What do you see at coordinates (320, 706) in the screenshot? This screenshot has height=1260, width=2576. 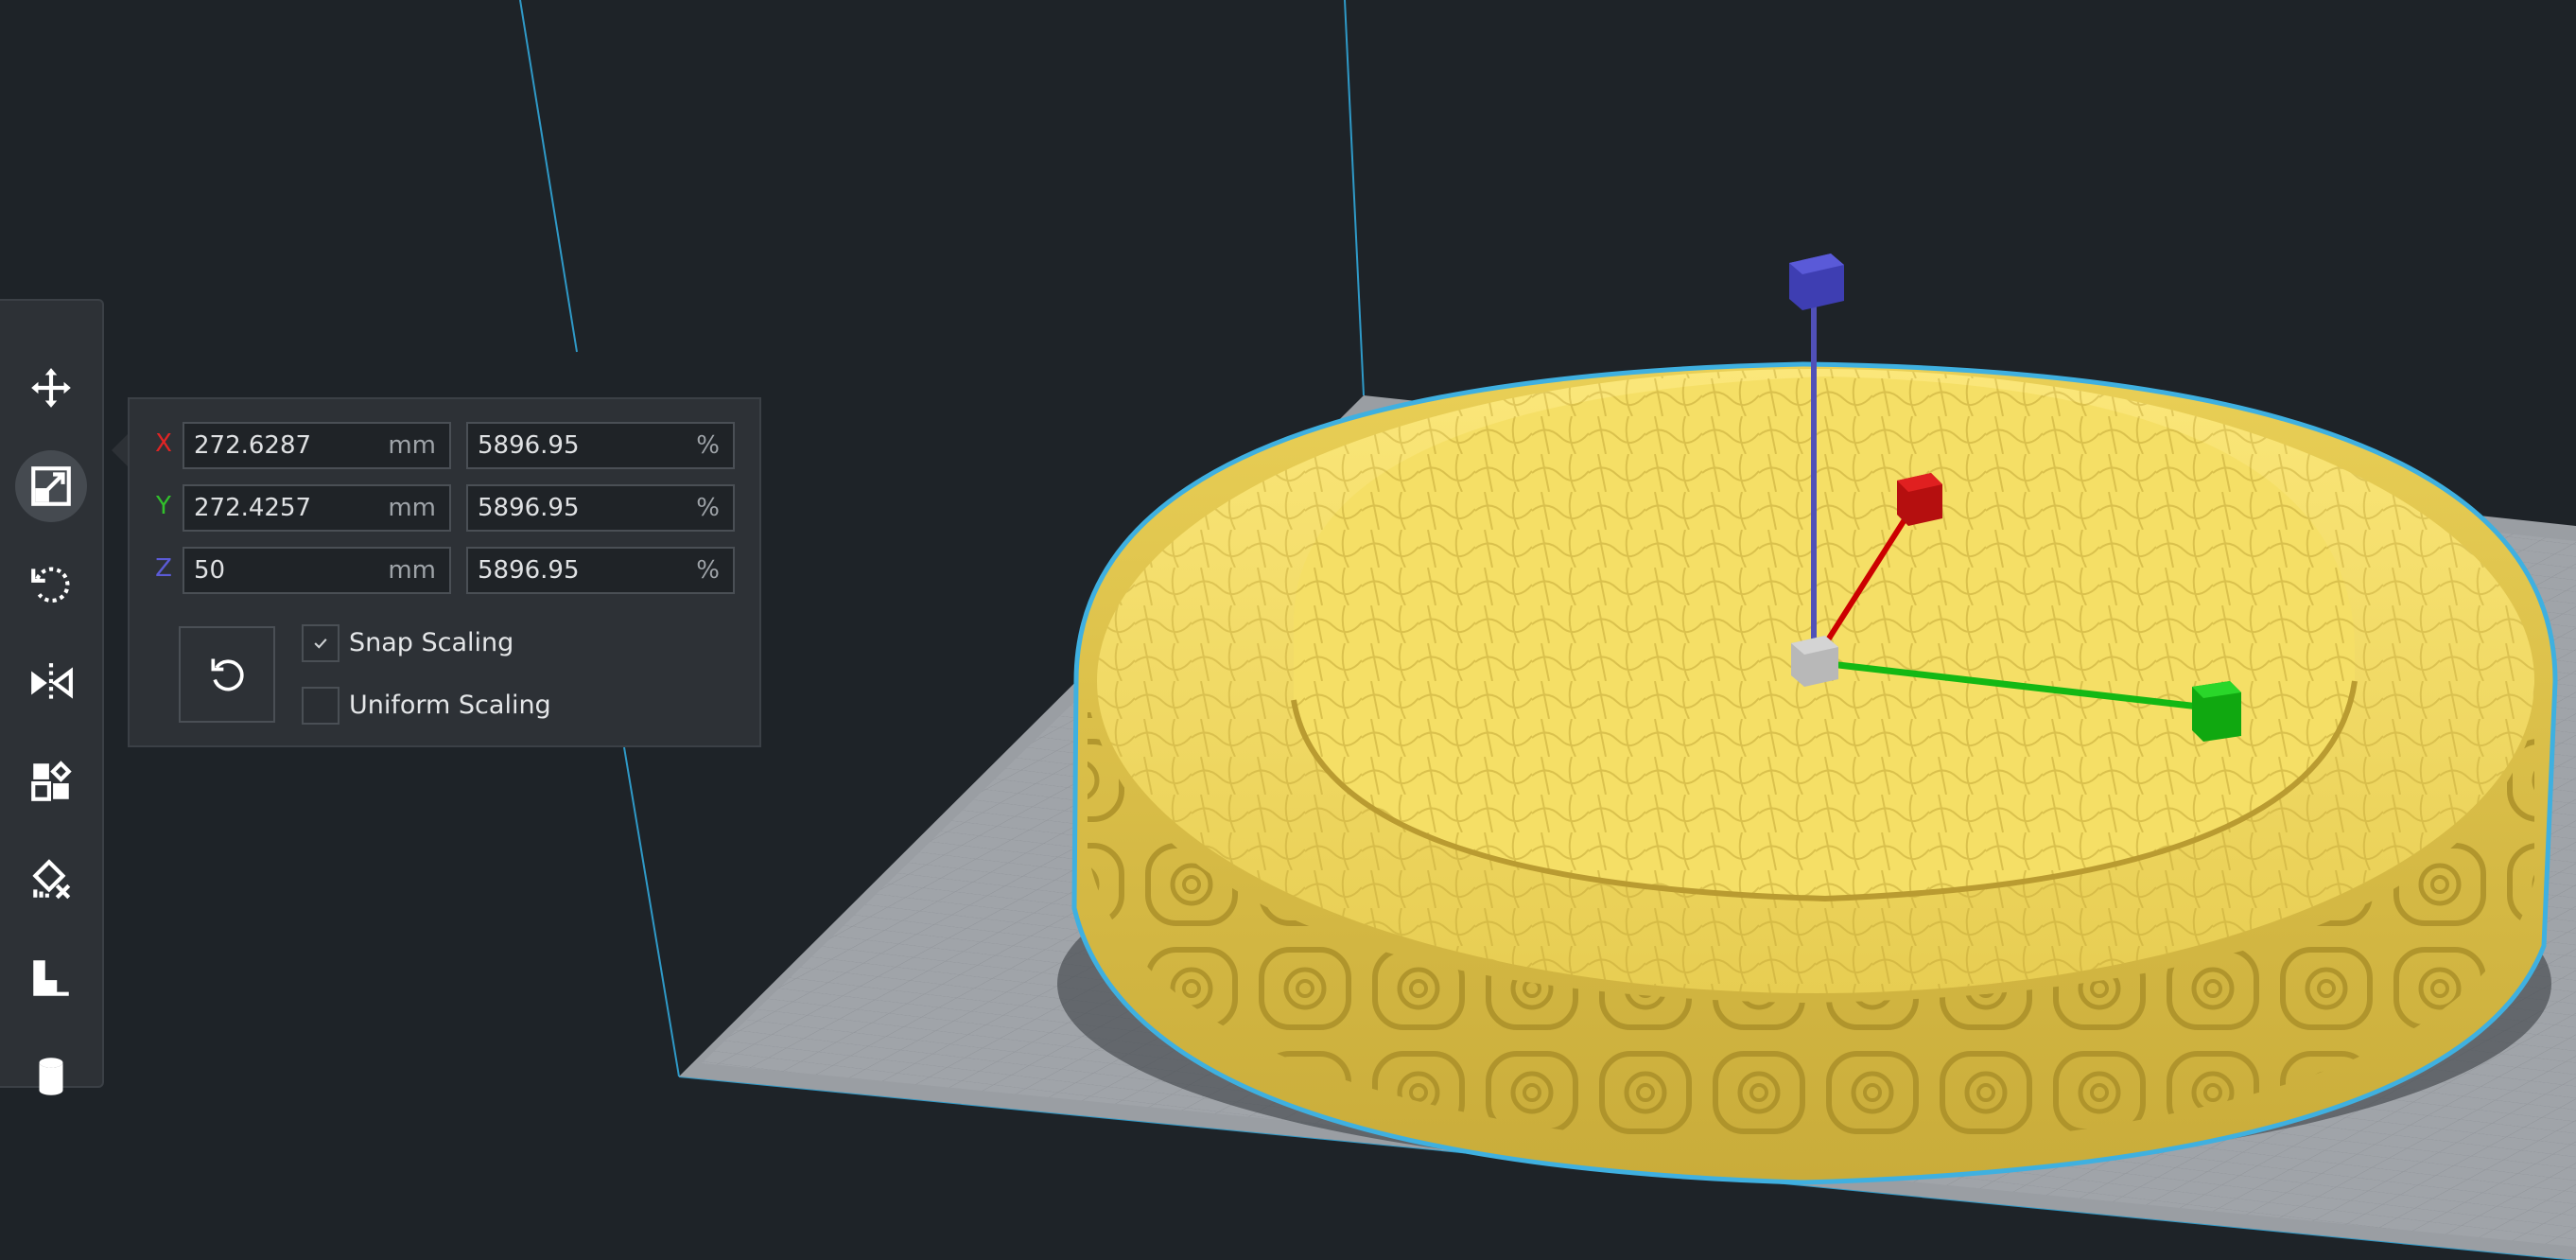 I see `uniform-scaling-checkbox` at bounding box center [320, 706].